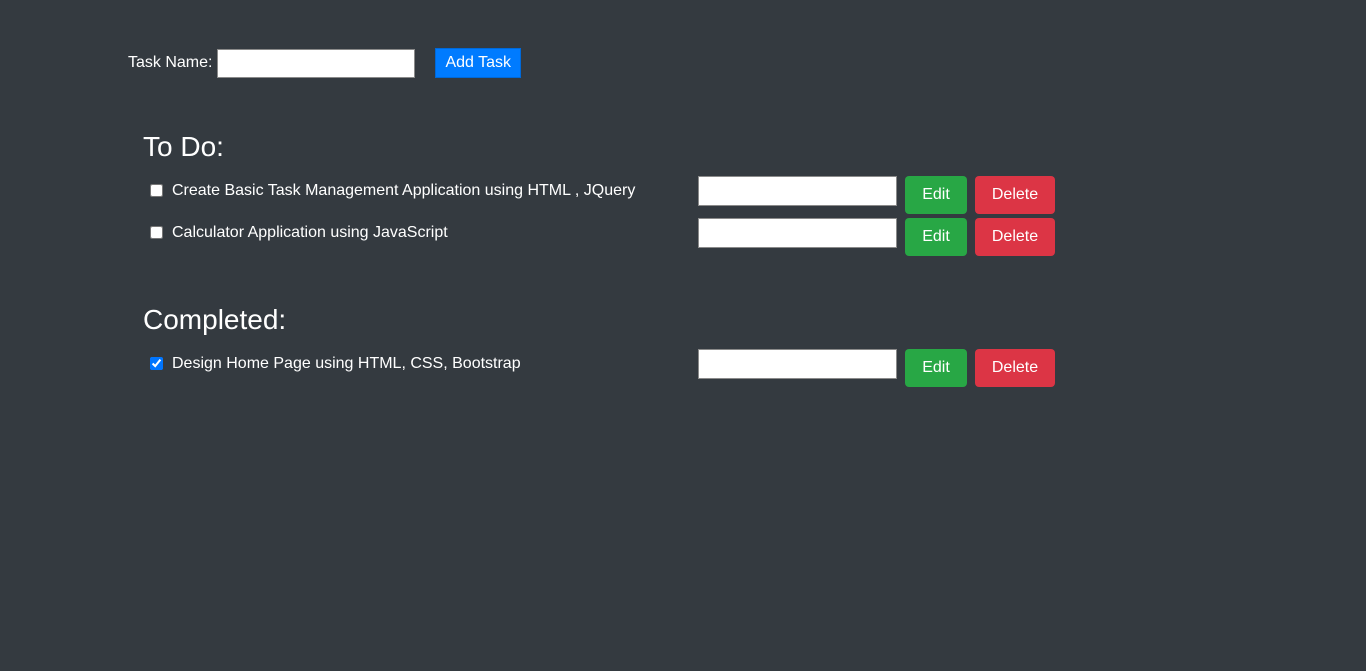  Describe the element at coordinates (170, 62) in the screenshot. I see `task-name-label: Task Name:` at that location.